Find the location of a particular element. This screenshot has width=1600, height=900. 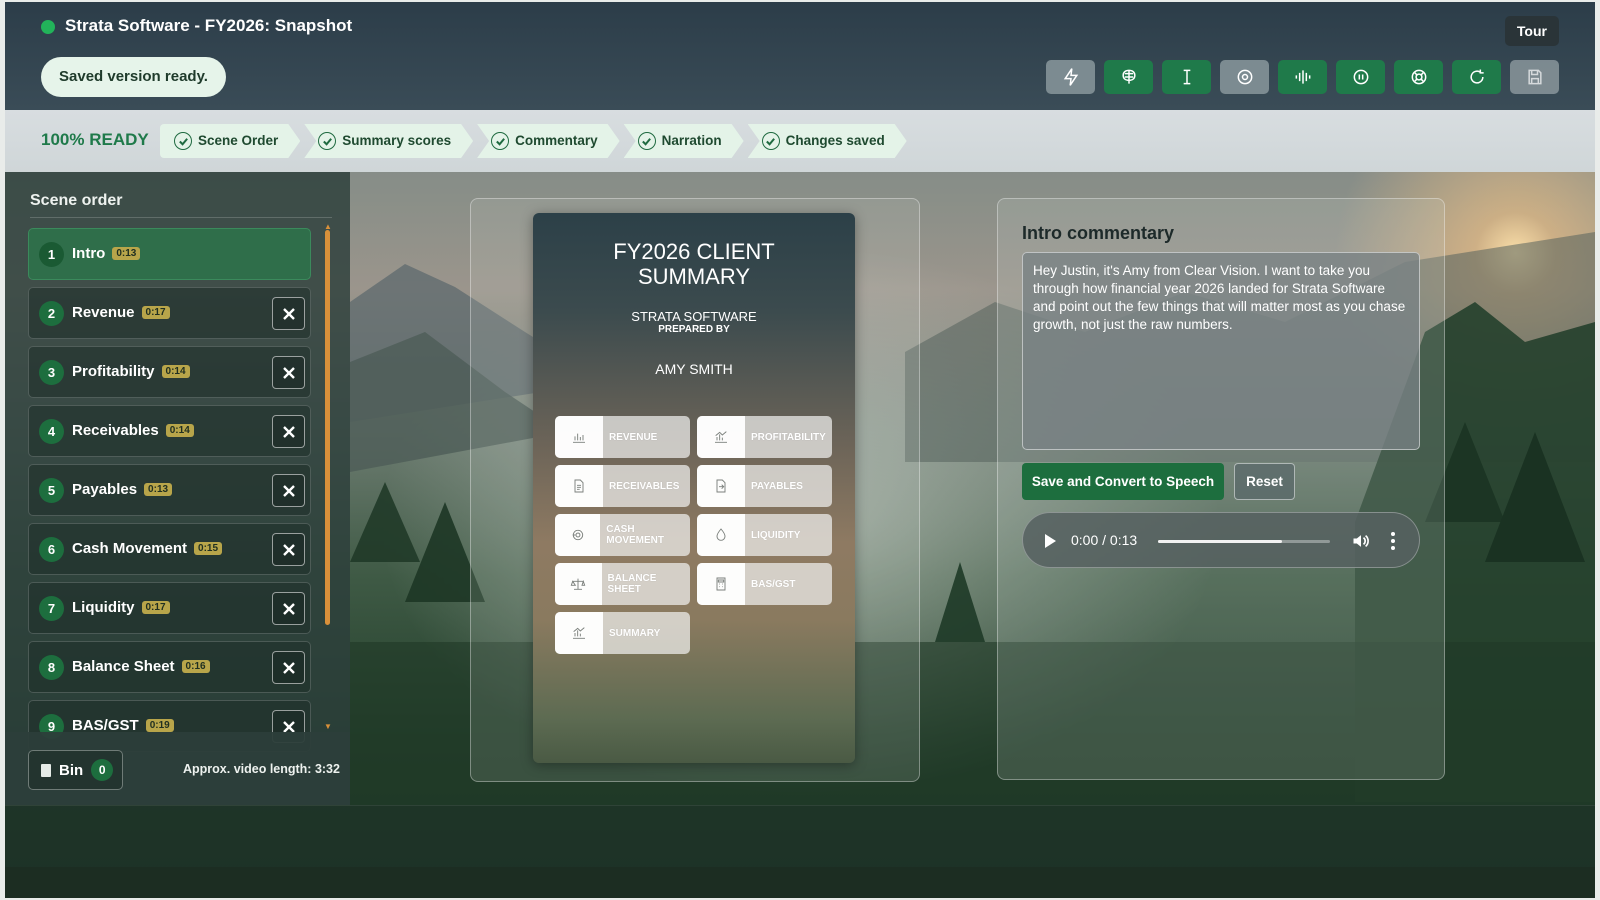

document-icon is located at coordinates (579, 486).